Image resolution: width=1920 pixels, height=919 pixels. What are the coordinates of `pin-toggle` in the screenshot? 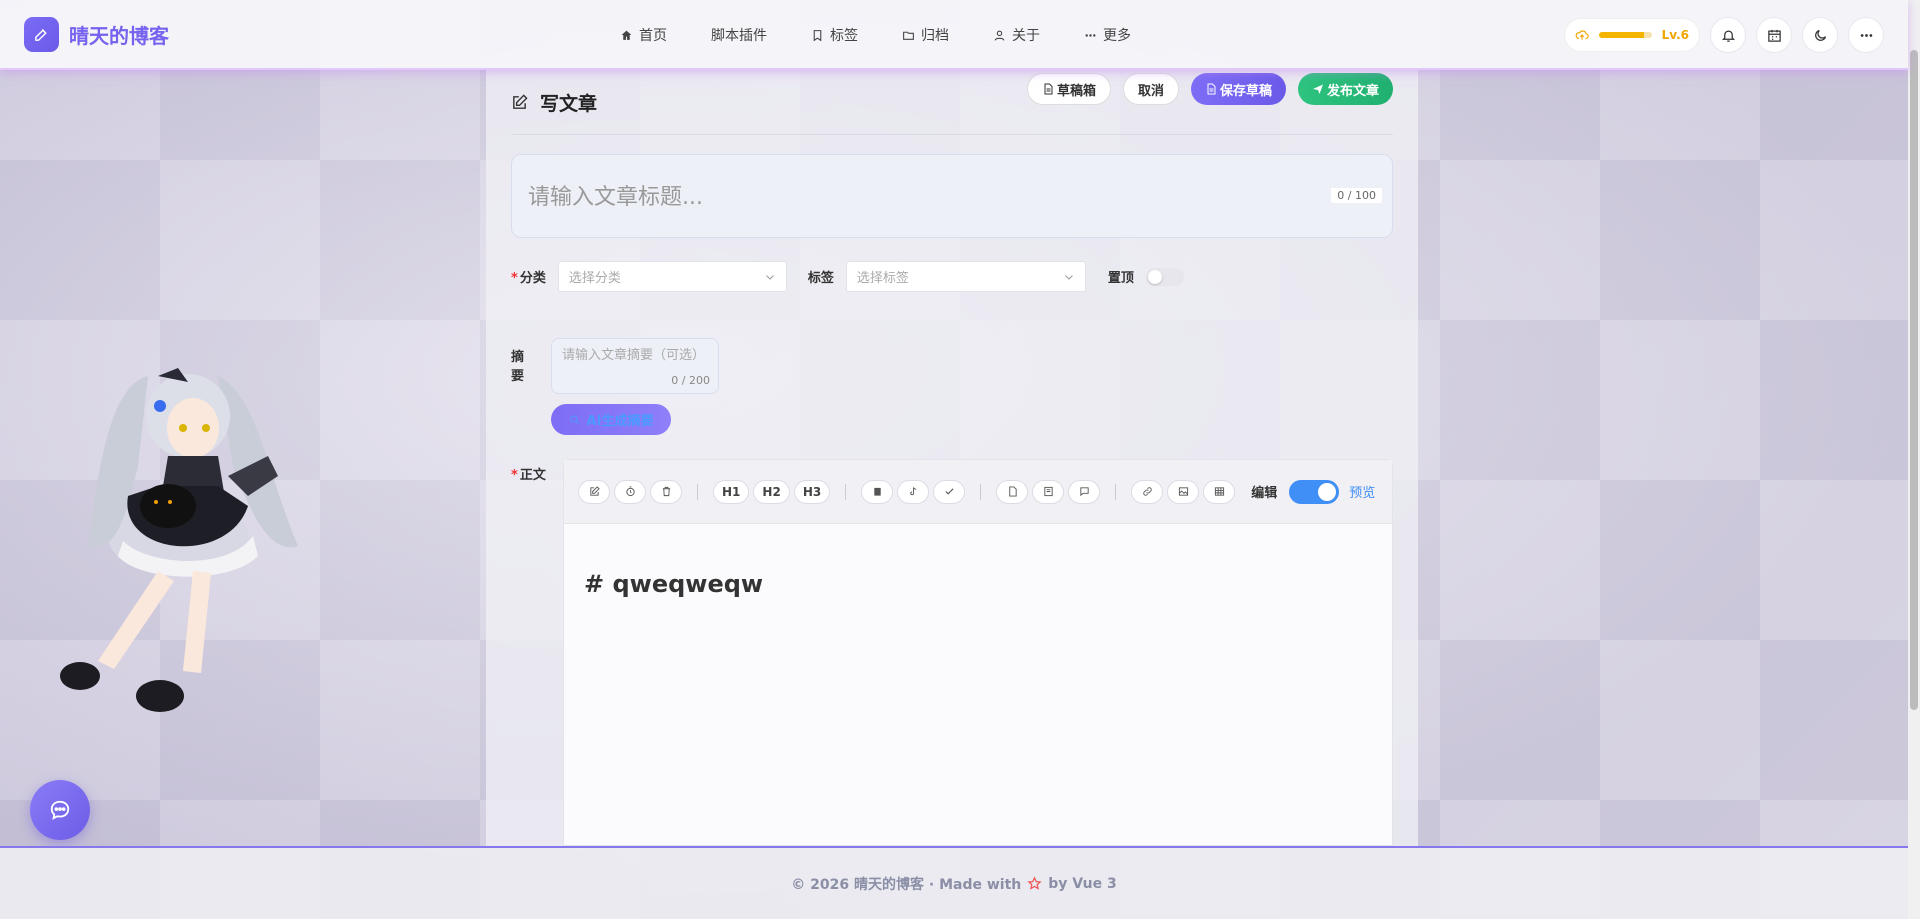 It's located at (1164, 276).